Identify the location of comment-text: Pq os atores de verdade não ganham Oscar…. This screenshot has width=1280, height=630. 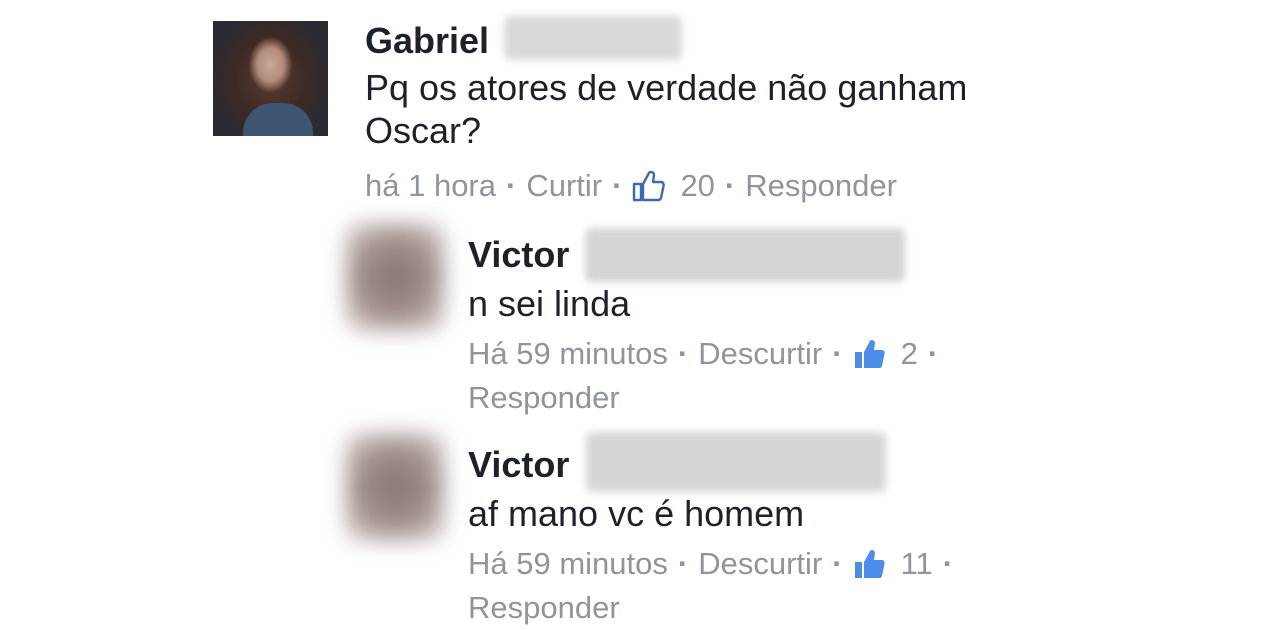
(666, 109).